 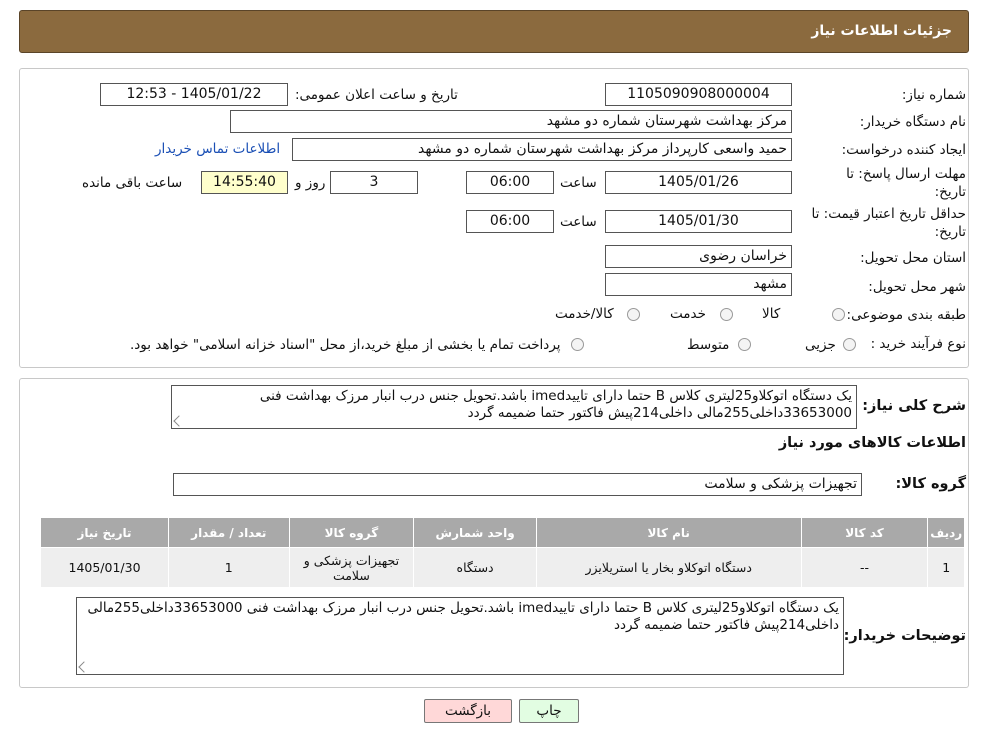 What do you see at coordinates (950, 192) in the screenshot?
I see `deadline-label-2: تاریخ:` at bounding box center [950, 192].